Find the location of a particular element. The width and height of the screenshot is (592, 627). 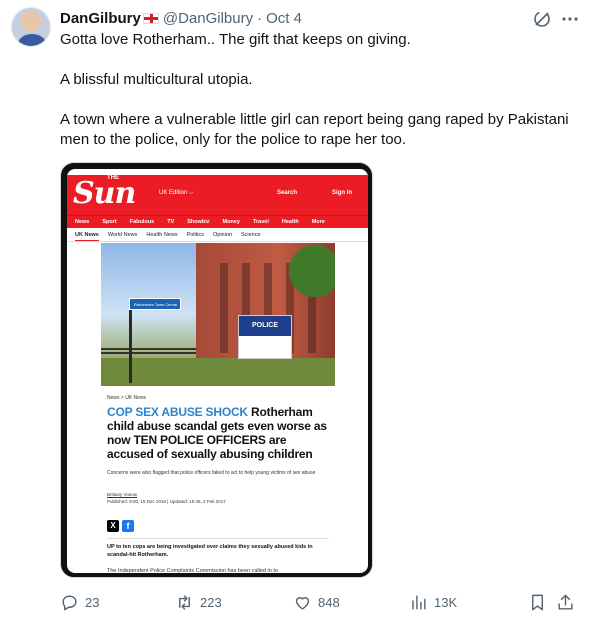

tweet-header: DanGilbury @DanGilbury · Oct 4 is located at coordinates (181, 18).